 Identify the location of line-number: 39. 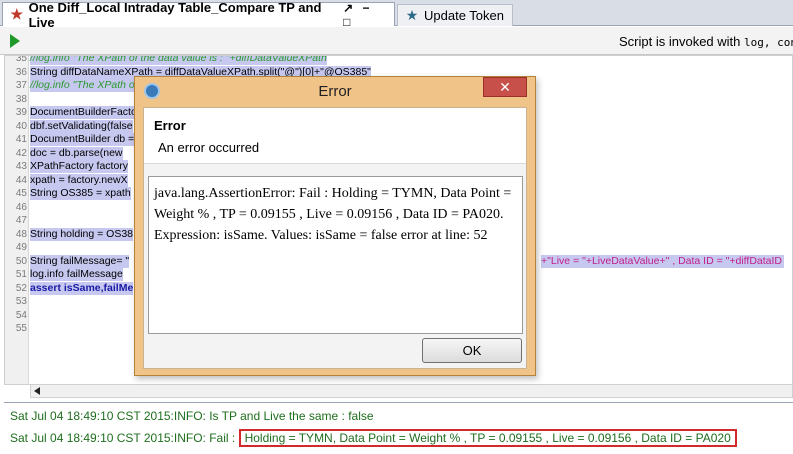
(21, 112).